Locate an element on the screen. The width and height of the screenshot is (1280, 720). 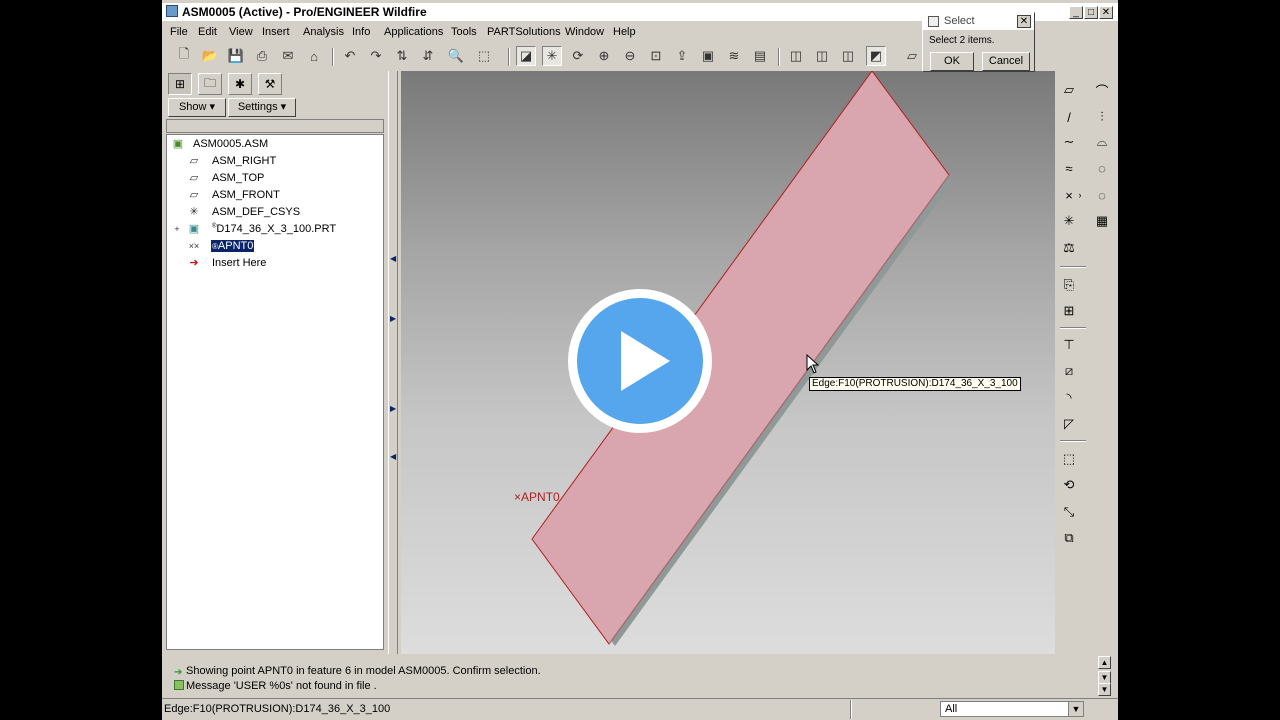
open-folder-icon: 📂 is located at coordinates (210, 56).